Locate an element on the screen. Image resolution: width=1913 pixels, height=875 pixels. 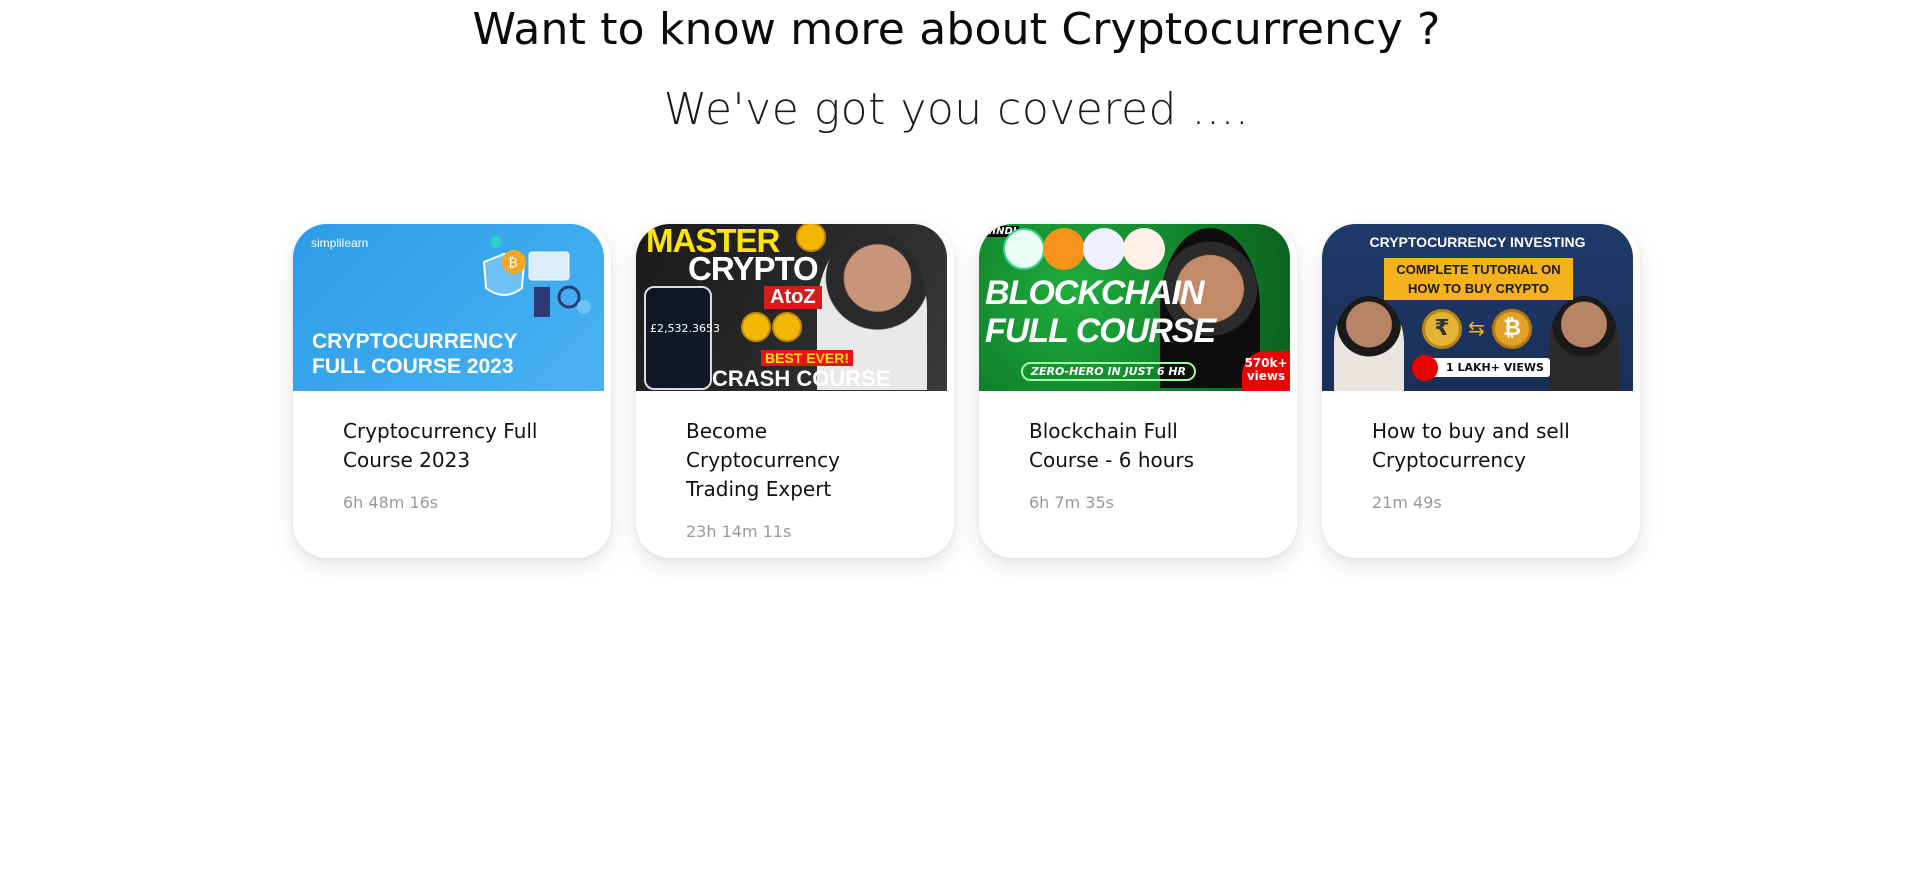
thumbnail-headline-line1: BLOCKCHAIN is located at coordinates (1095, 293).